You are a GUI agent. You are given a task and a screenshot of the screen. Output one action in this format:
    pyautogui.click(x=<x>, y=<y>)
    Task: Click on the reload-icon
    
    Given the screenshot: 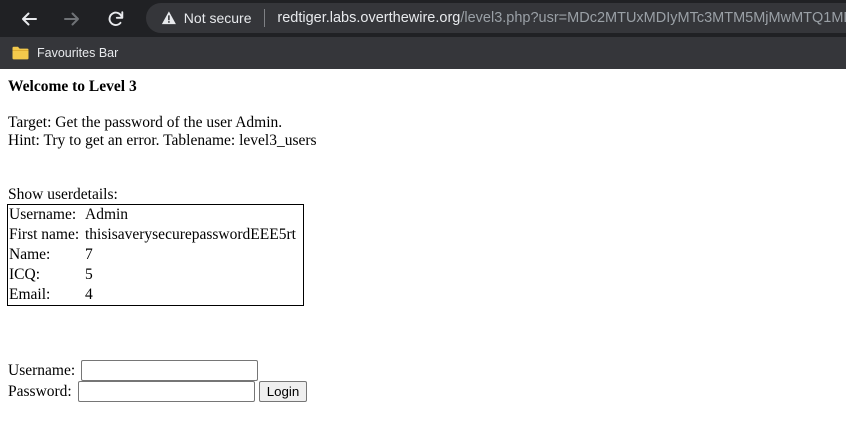 What is the action you would take?
    pyautogui.click(x=116, y=18)
    